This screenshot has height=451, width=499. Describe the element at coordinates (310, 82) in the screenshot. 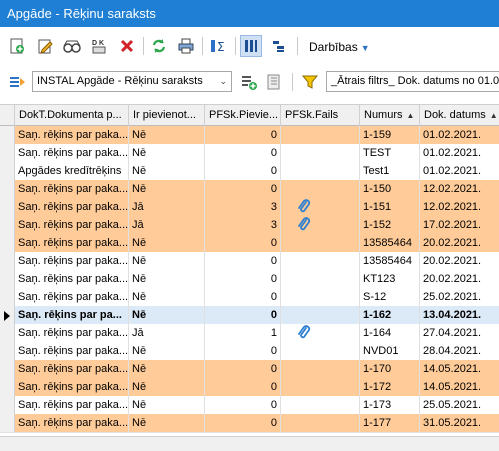

I see `filter-icon` at that location.